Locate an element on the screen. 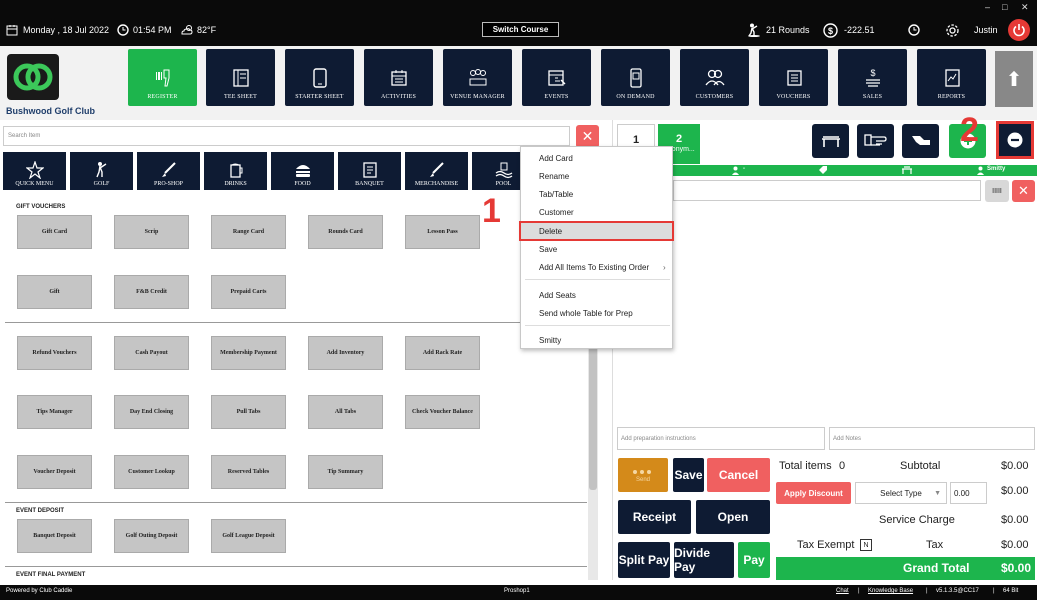 The image size is (1037, 600). user-name: Justin is located at coordinates (986, 30).